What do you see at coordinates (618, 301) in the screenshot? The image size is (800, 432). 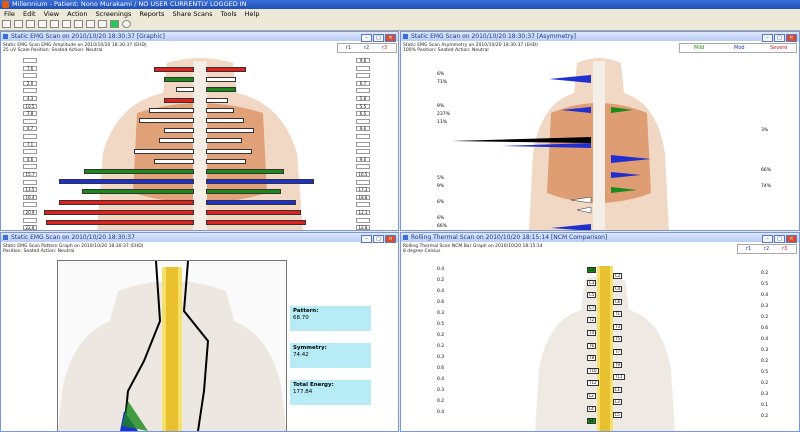 I see `vertebra-marker: C6` at bounding box center [618, 301].